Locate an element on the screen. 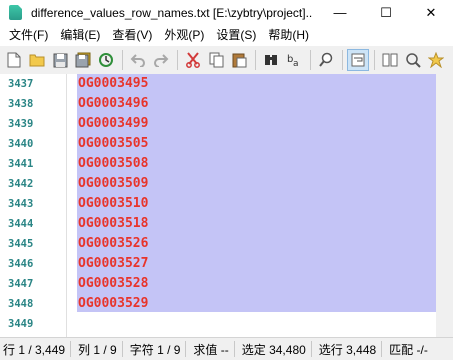  open-folder-icon is located at coordinates (37, 60).